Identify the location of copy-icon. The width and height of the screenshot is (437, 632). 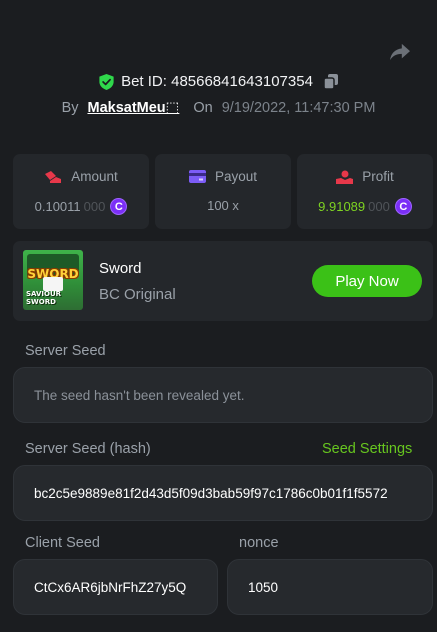
(330, 81).